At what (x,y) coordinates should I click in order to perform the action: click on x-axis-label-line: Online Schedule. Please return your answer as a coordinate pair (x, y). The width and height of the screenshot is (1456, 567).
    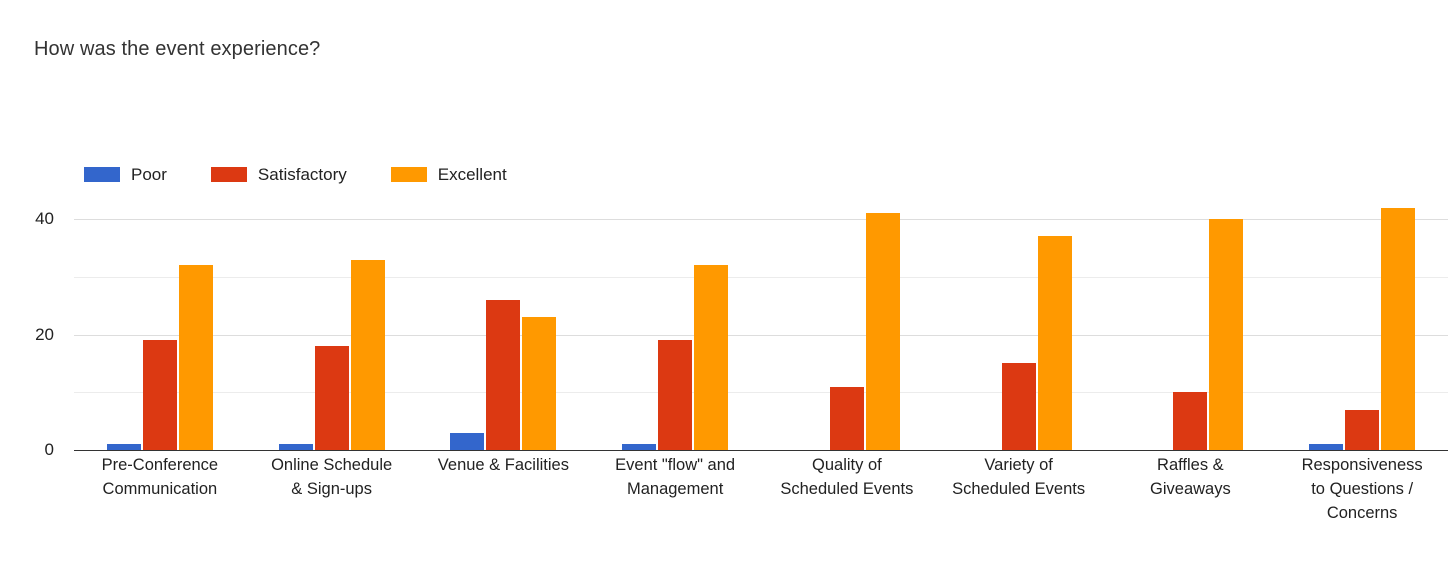
    Looking at the image, I should click on (332, 465).